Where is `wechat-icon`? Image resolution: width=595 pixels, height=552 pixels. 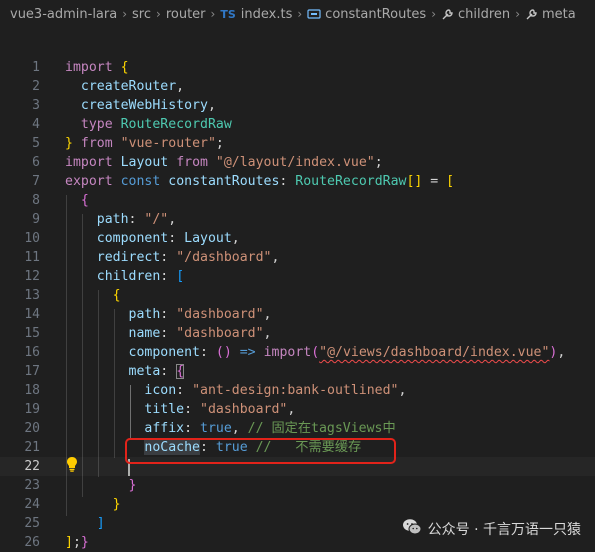 wechat-icon is located at coordinates (412, 529).